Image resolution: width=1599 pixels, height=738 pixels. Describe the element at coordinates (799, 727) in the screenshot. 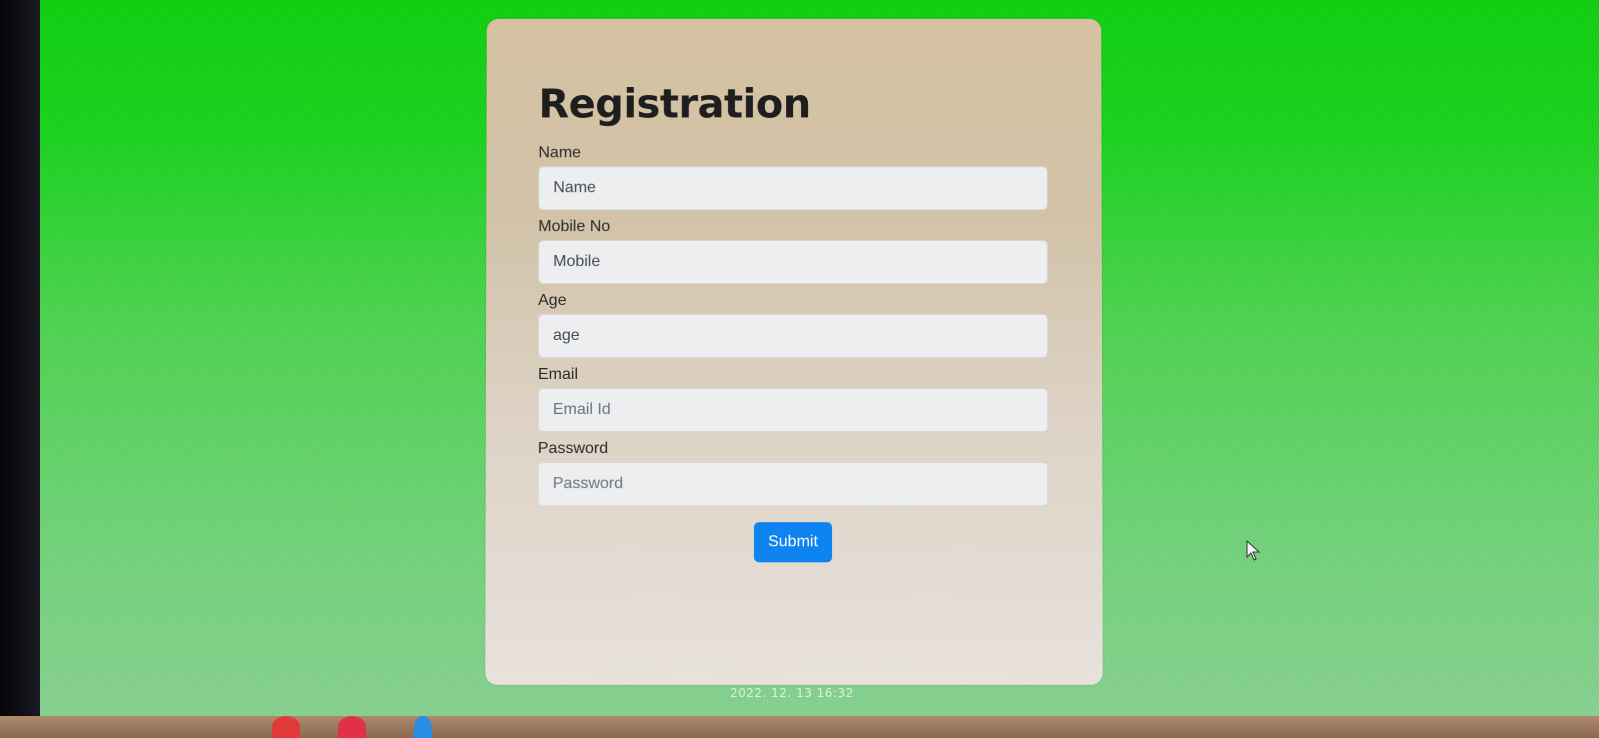

I see `taskbar` at that location.